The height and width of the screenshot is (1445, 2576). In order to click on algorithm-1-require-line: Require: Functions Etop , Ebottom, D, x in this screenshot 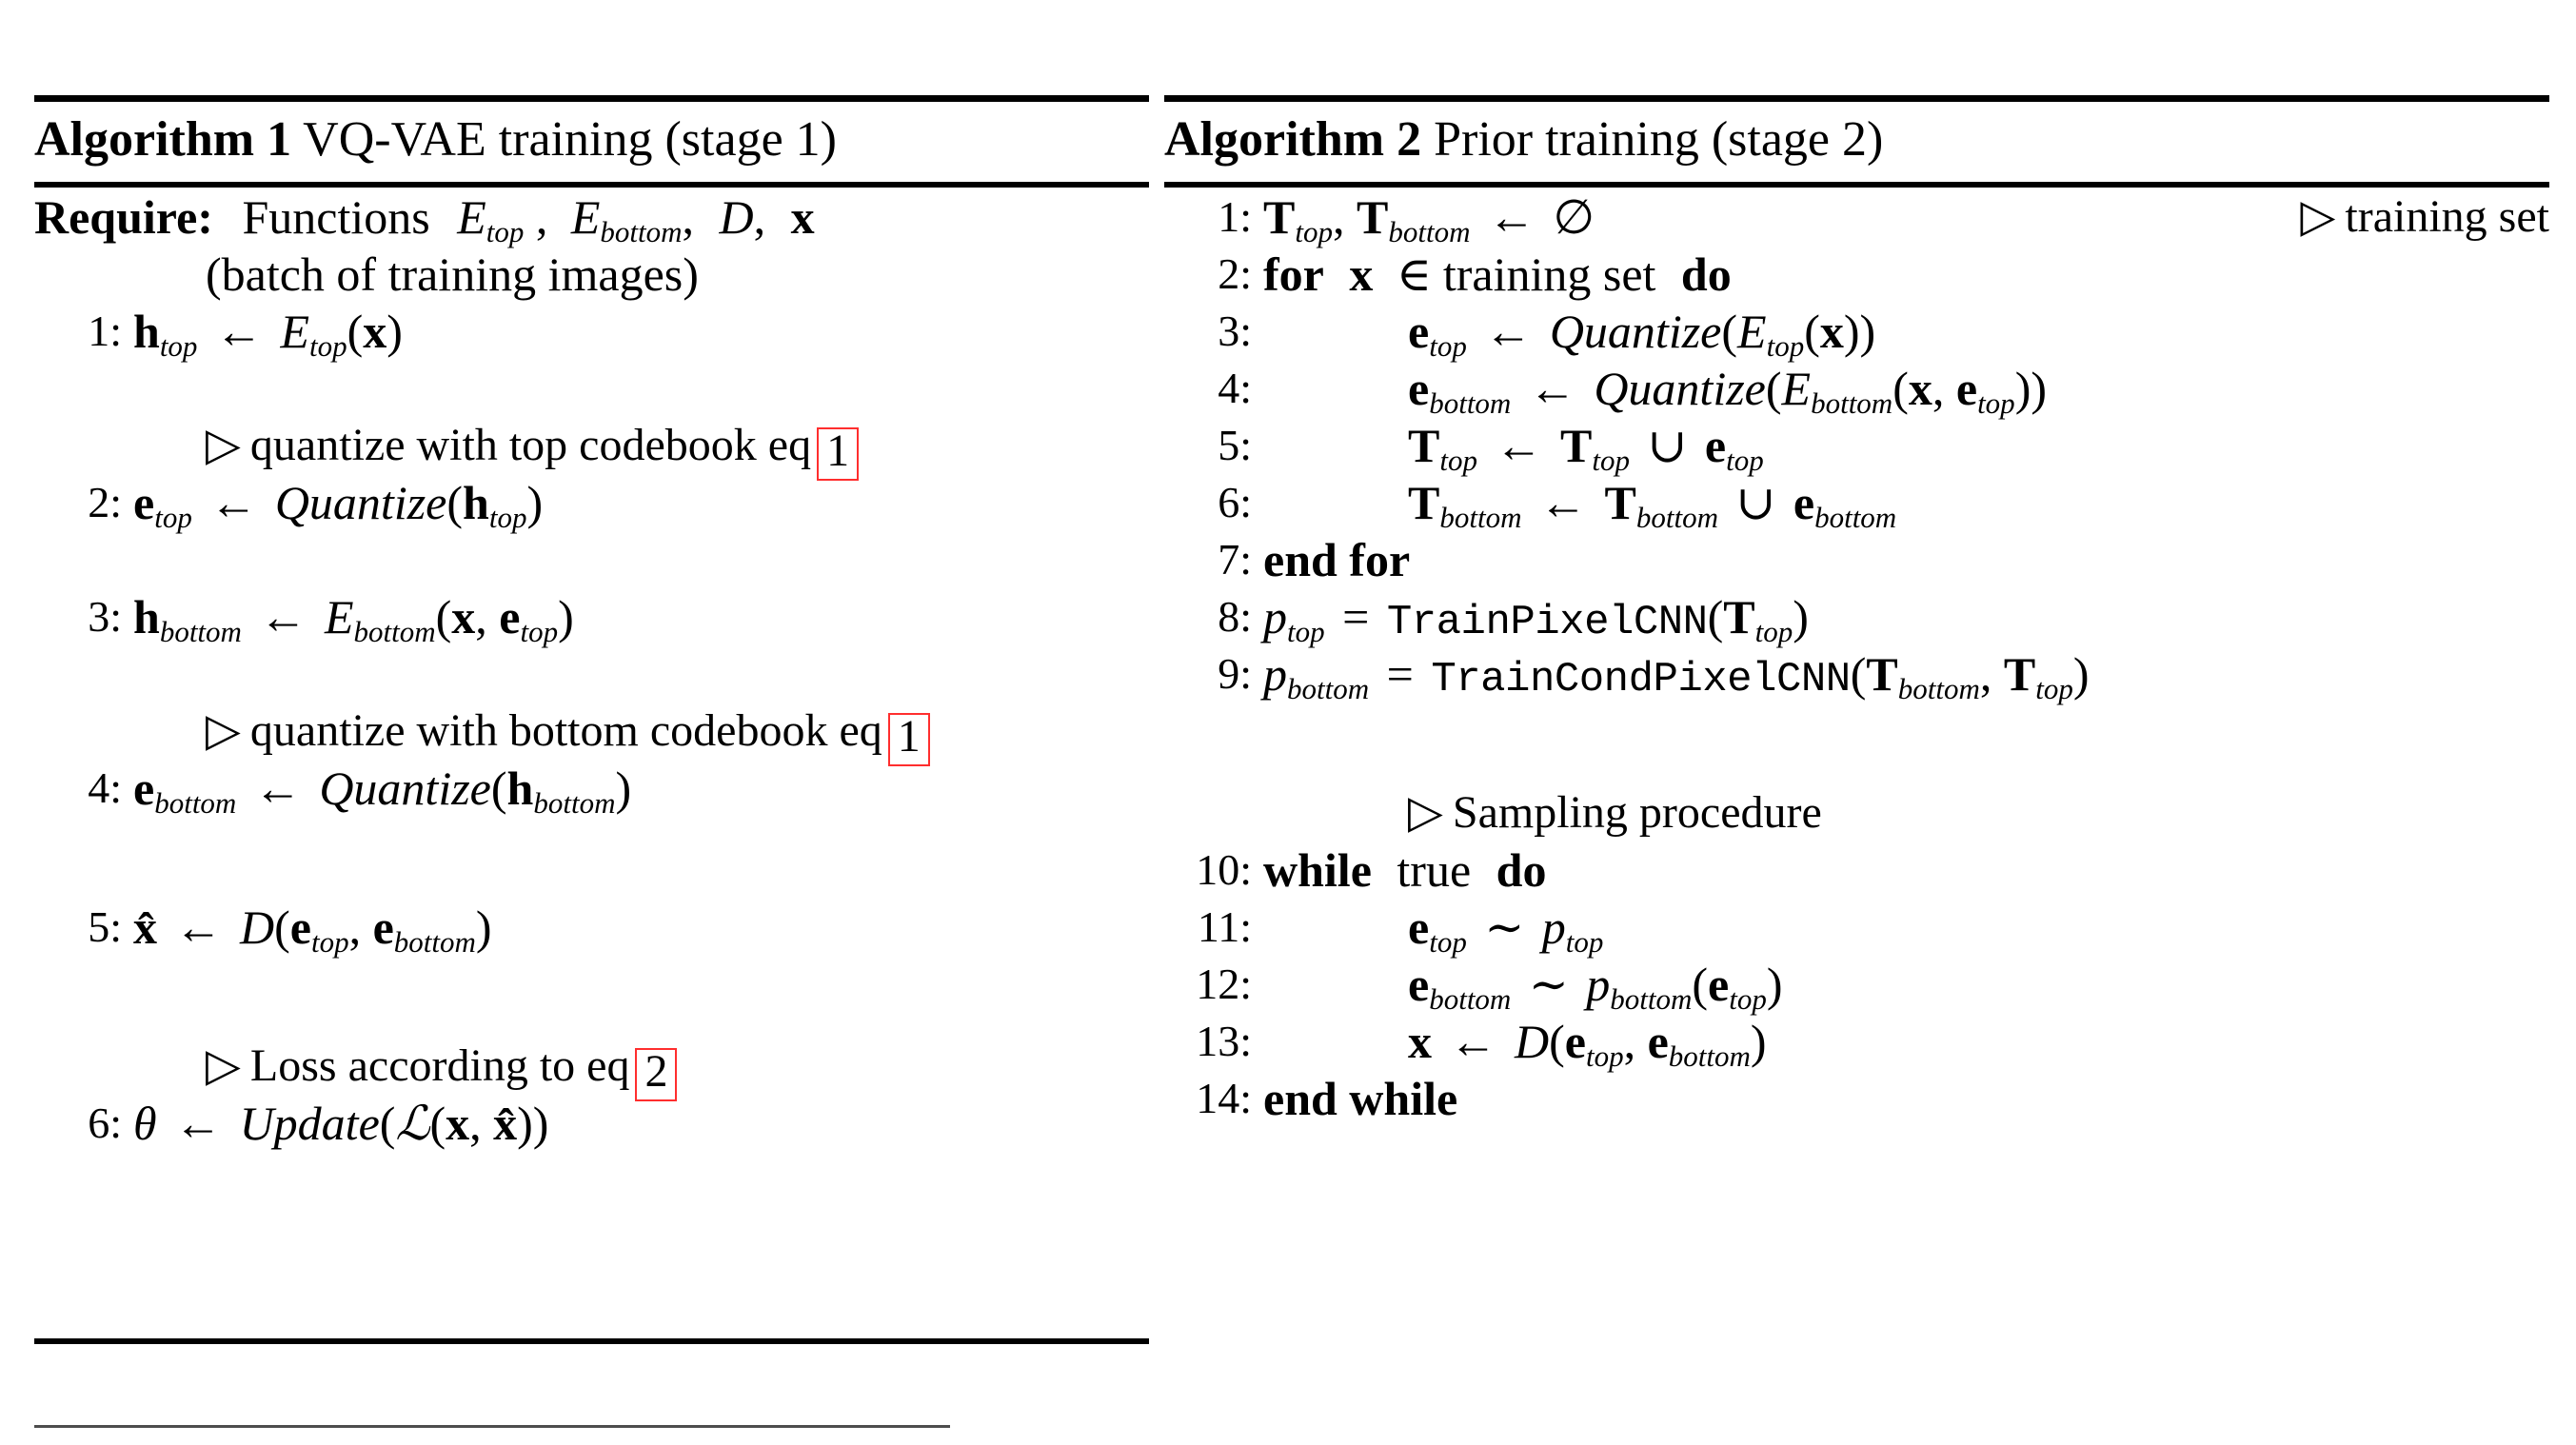, I will do `click(591, 219)`.